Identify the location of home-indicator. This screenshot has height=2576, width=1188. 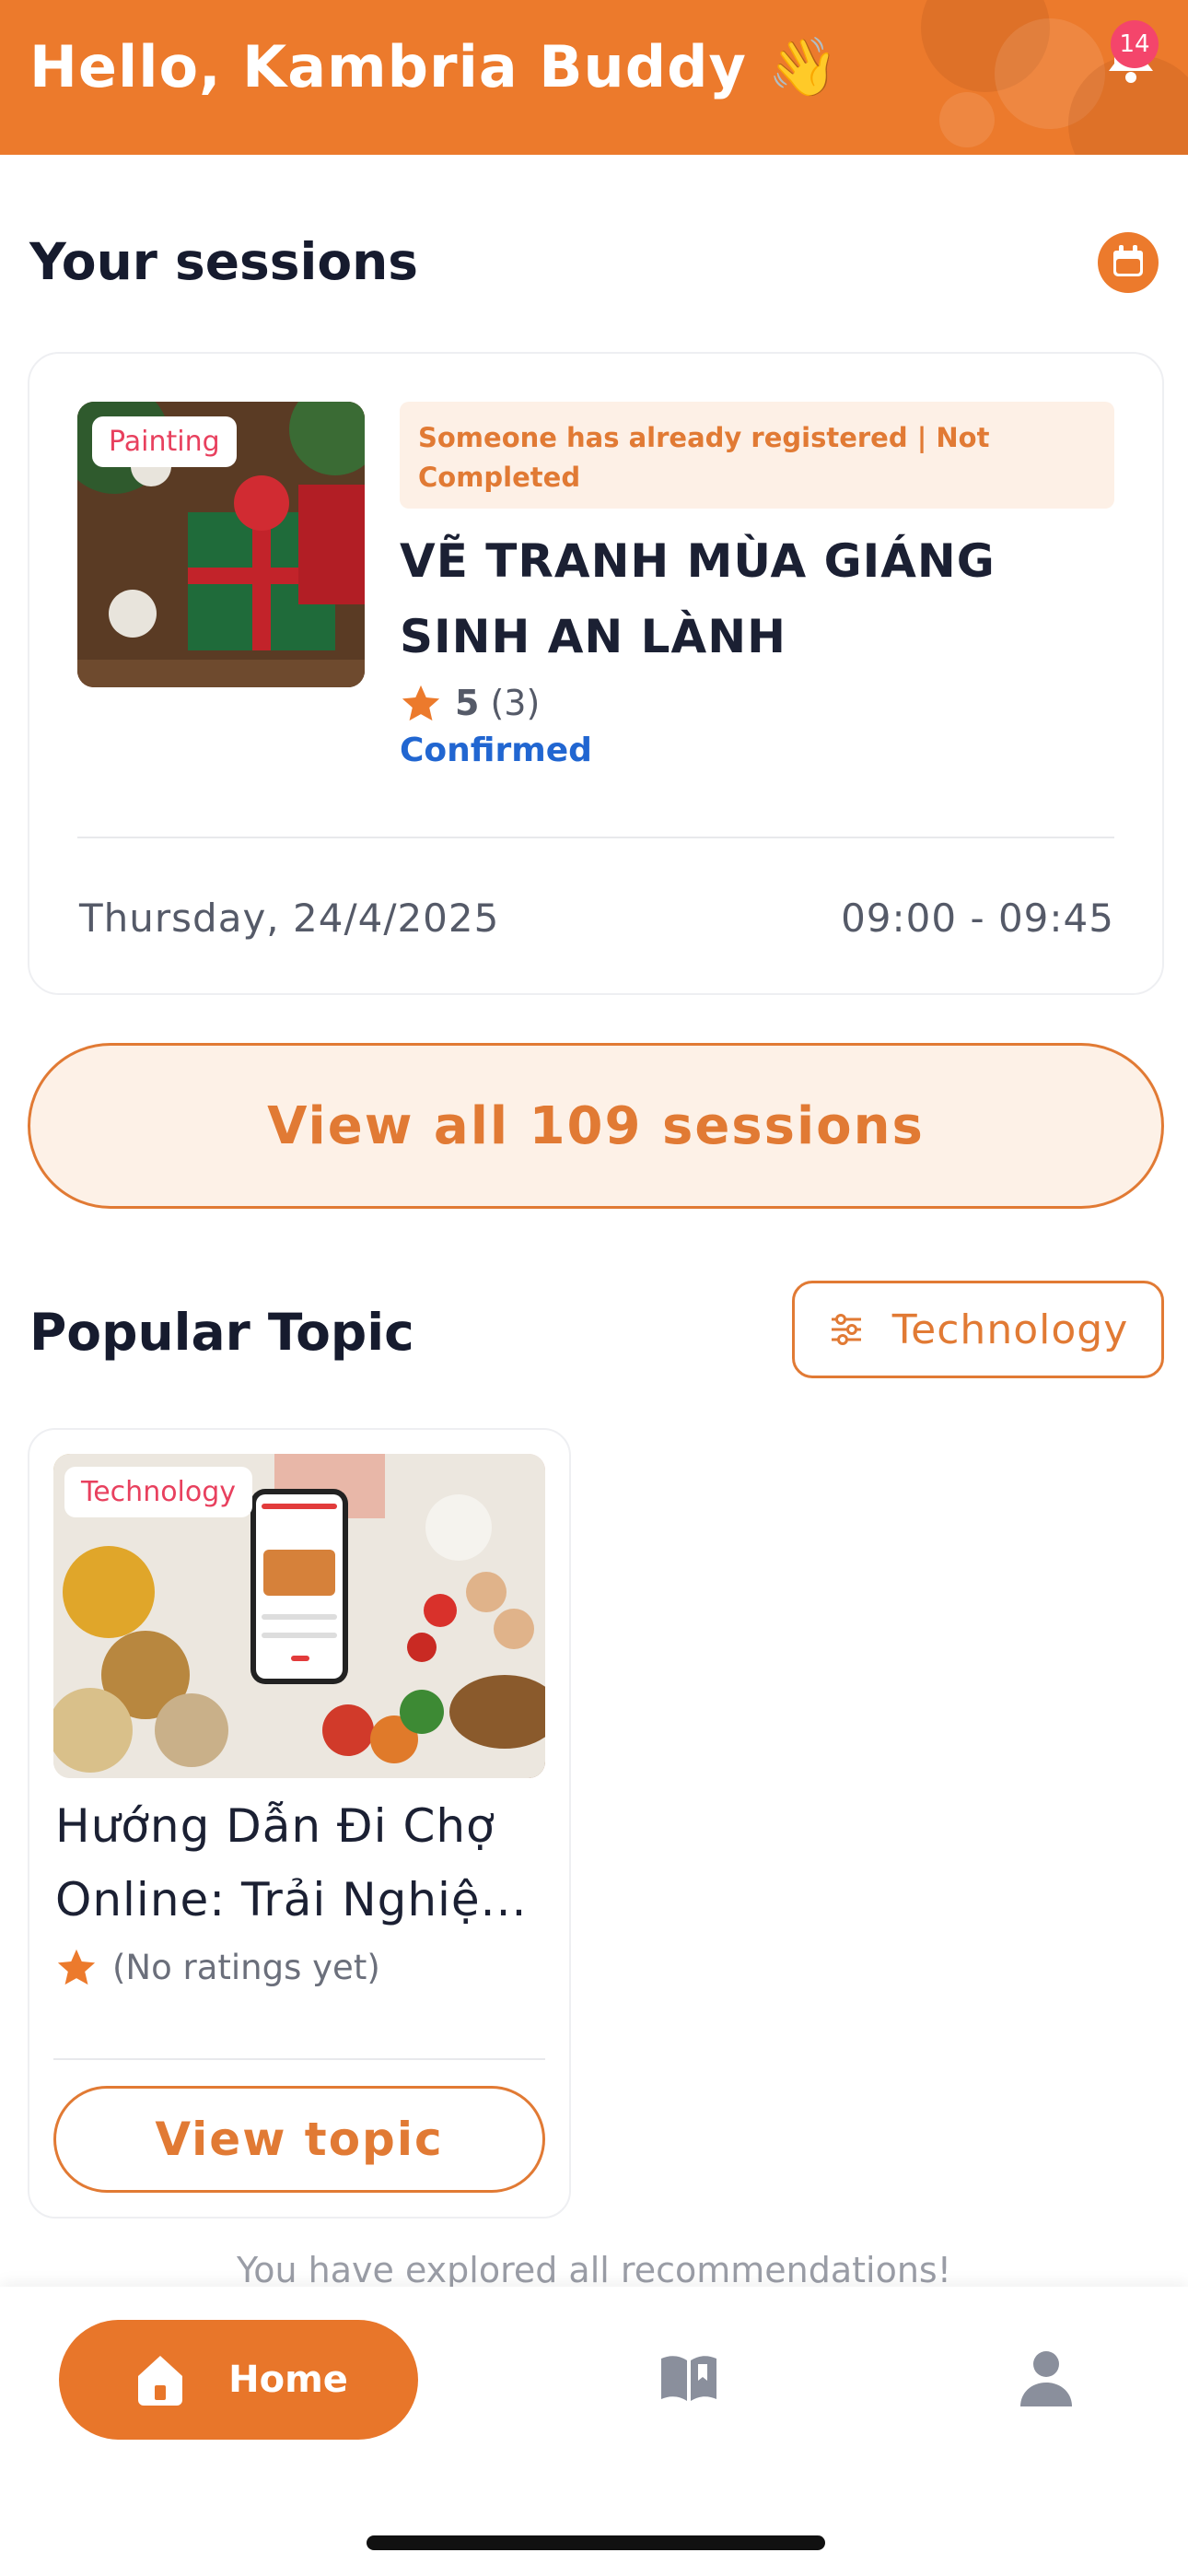
(596, 2542).